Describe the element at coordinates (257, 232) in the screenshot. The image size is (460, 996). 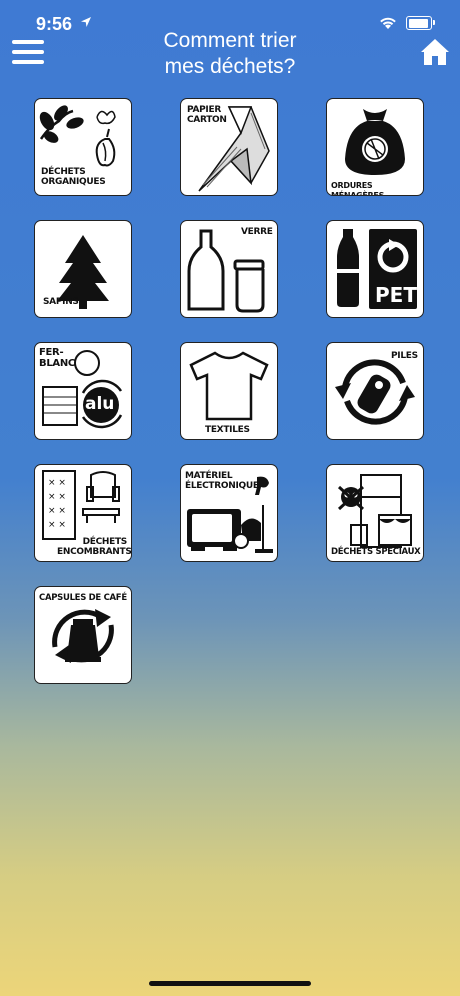
I see `category-label: VERRE` at that location.